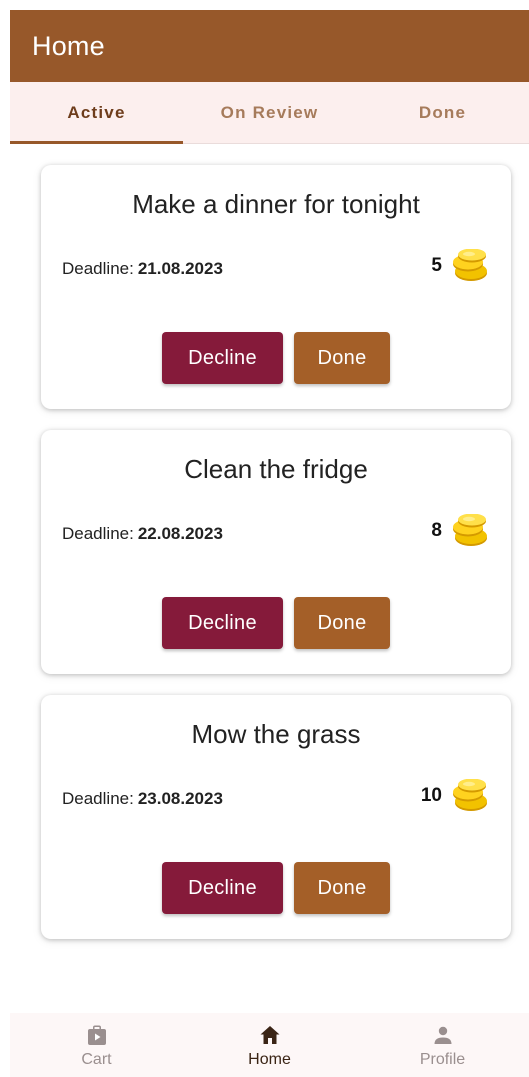 This screenshot has width=529, height=1077. What do you see at coordinates (68, 45) in the screenshot?
I see `page-title: Home` at bounding box center [68, 45].